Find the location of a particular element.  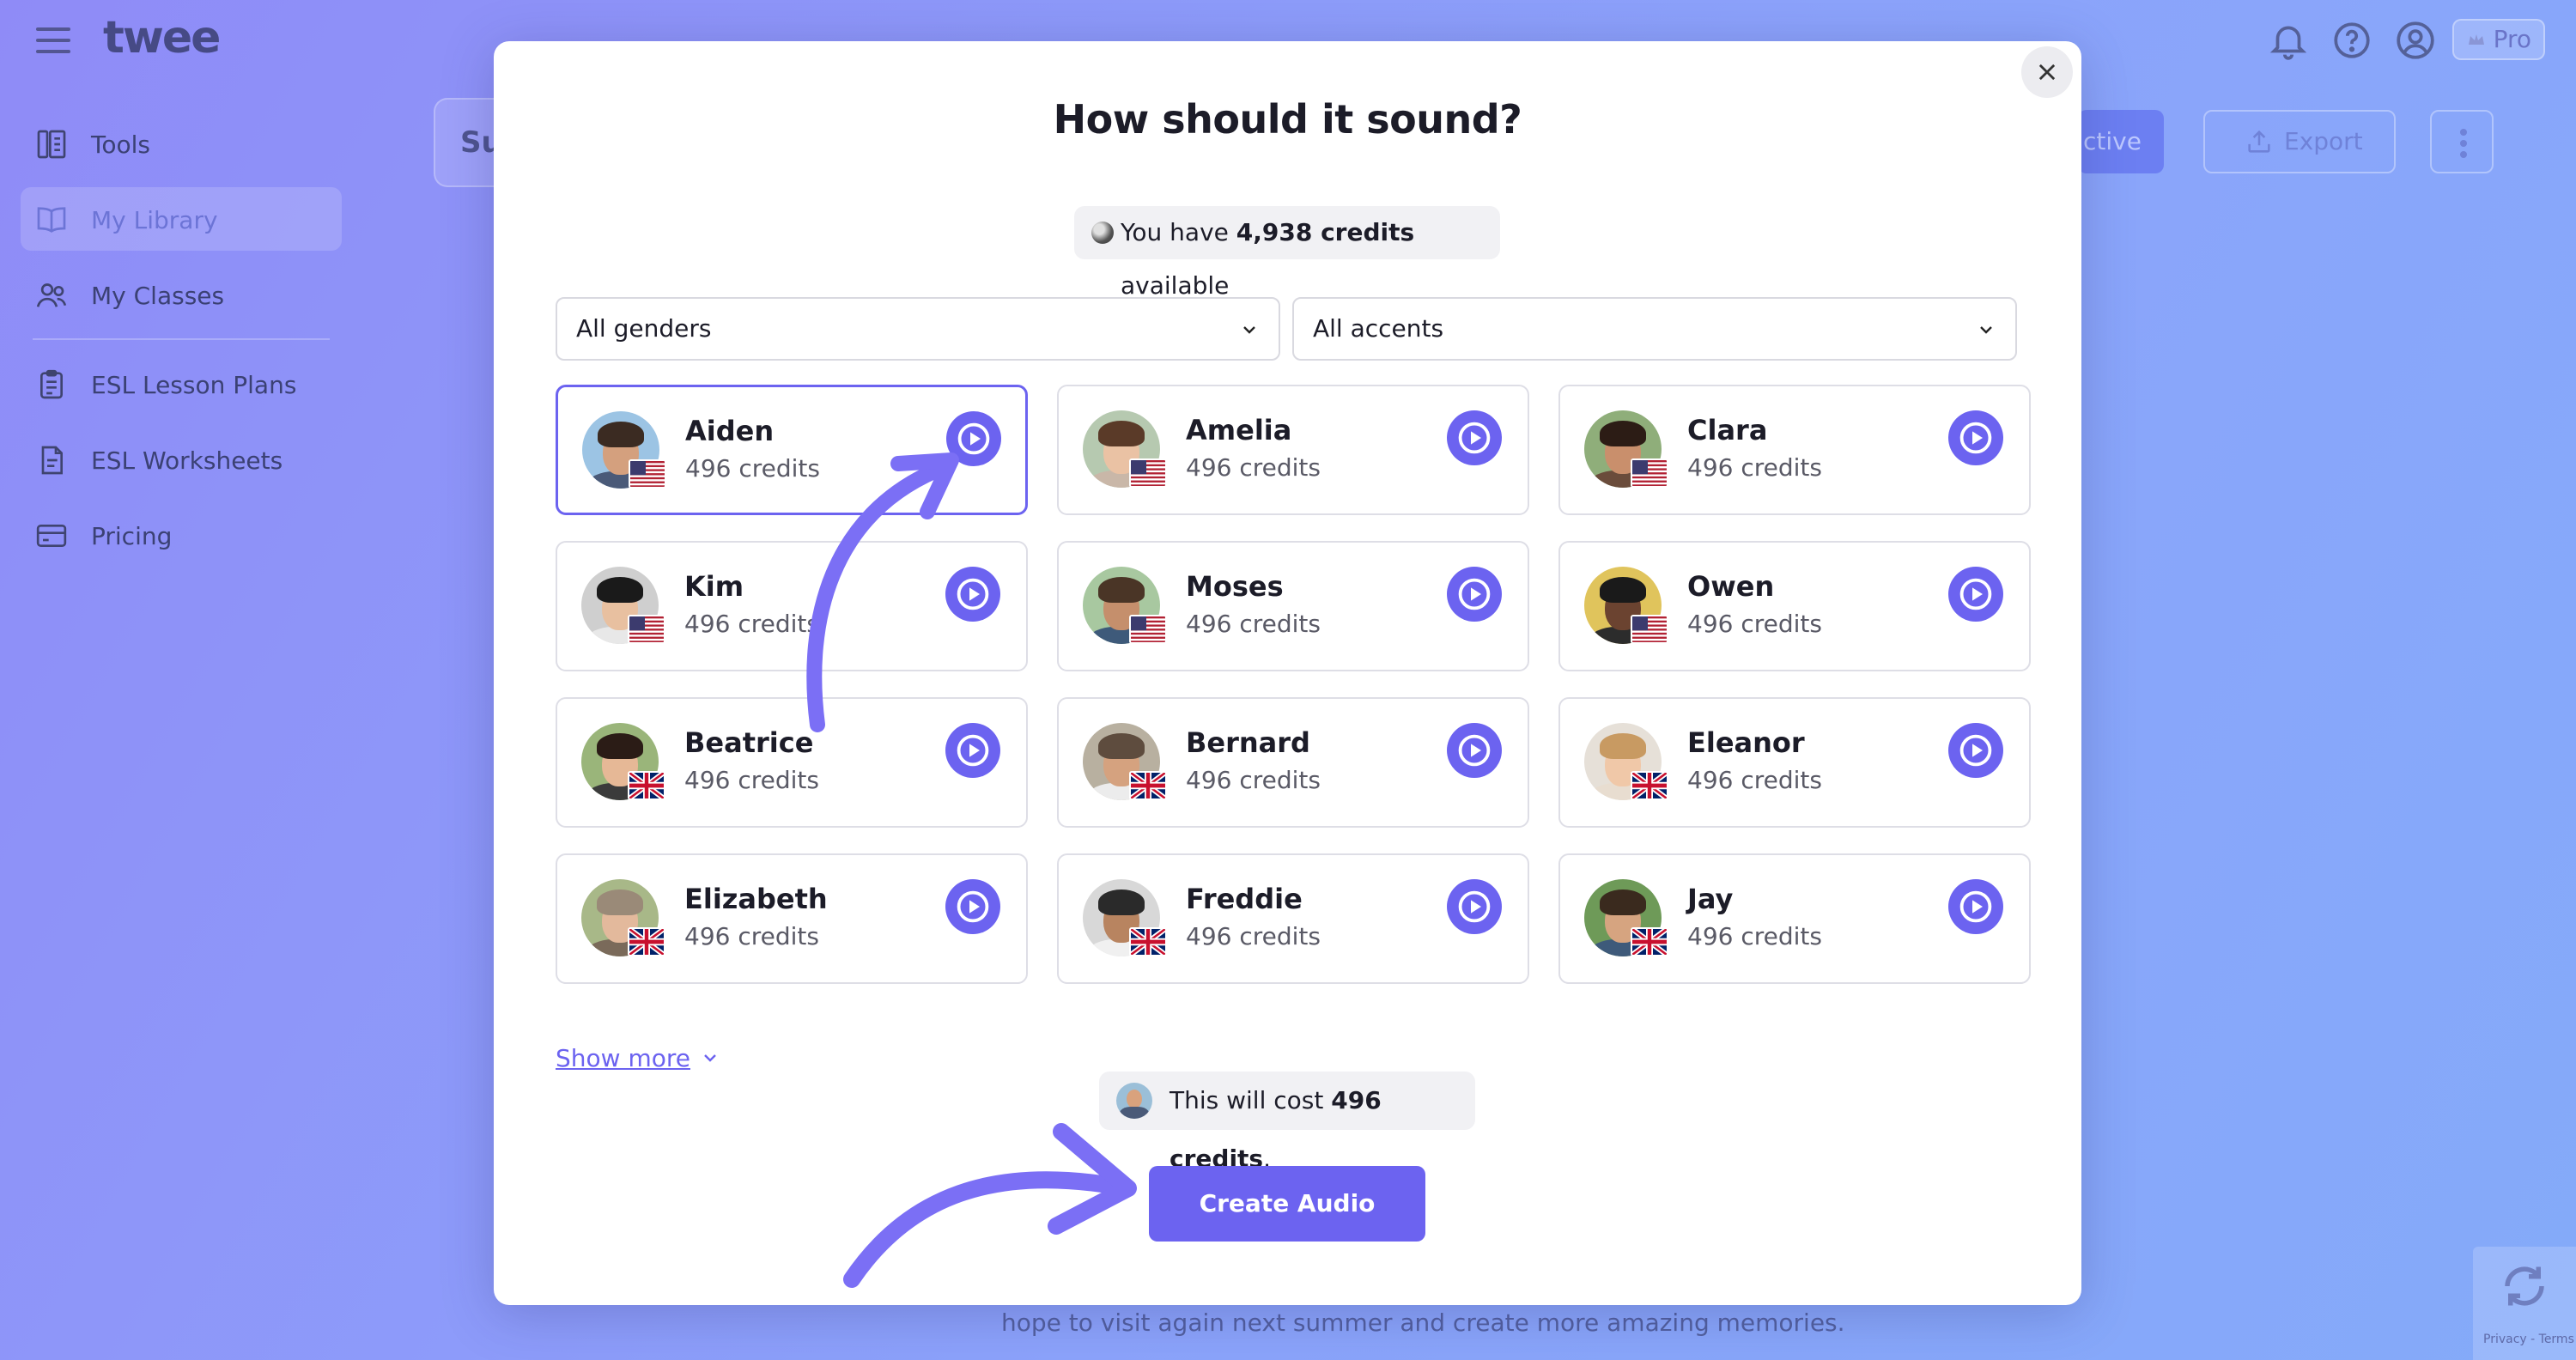

help-icon is located at coordinates (2351, 40).